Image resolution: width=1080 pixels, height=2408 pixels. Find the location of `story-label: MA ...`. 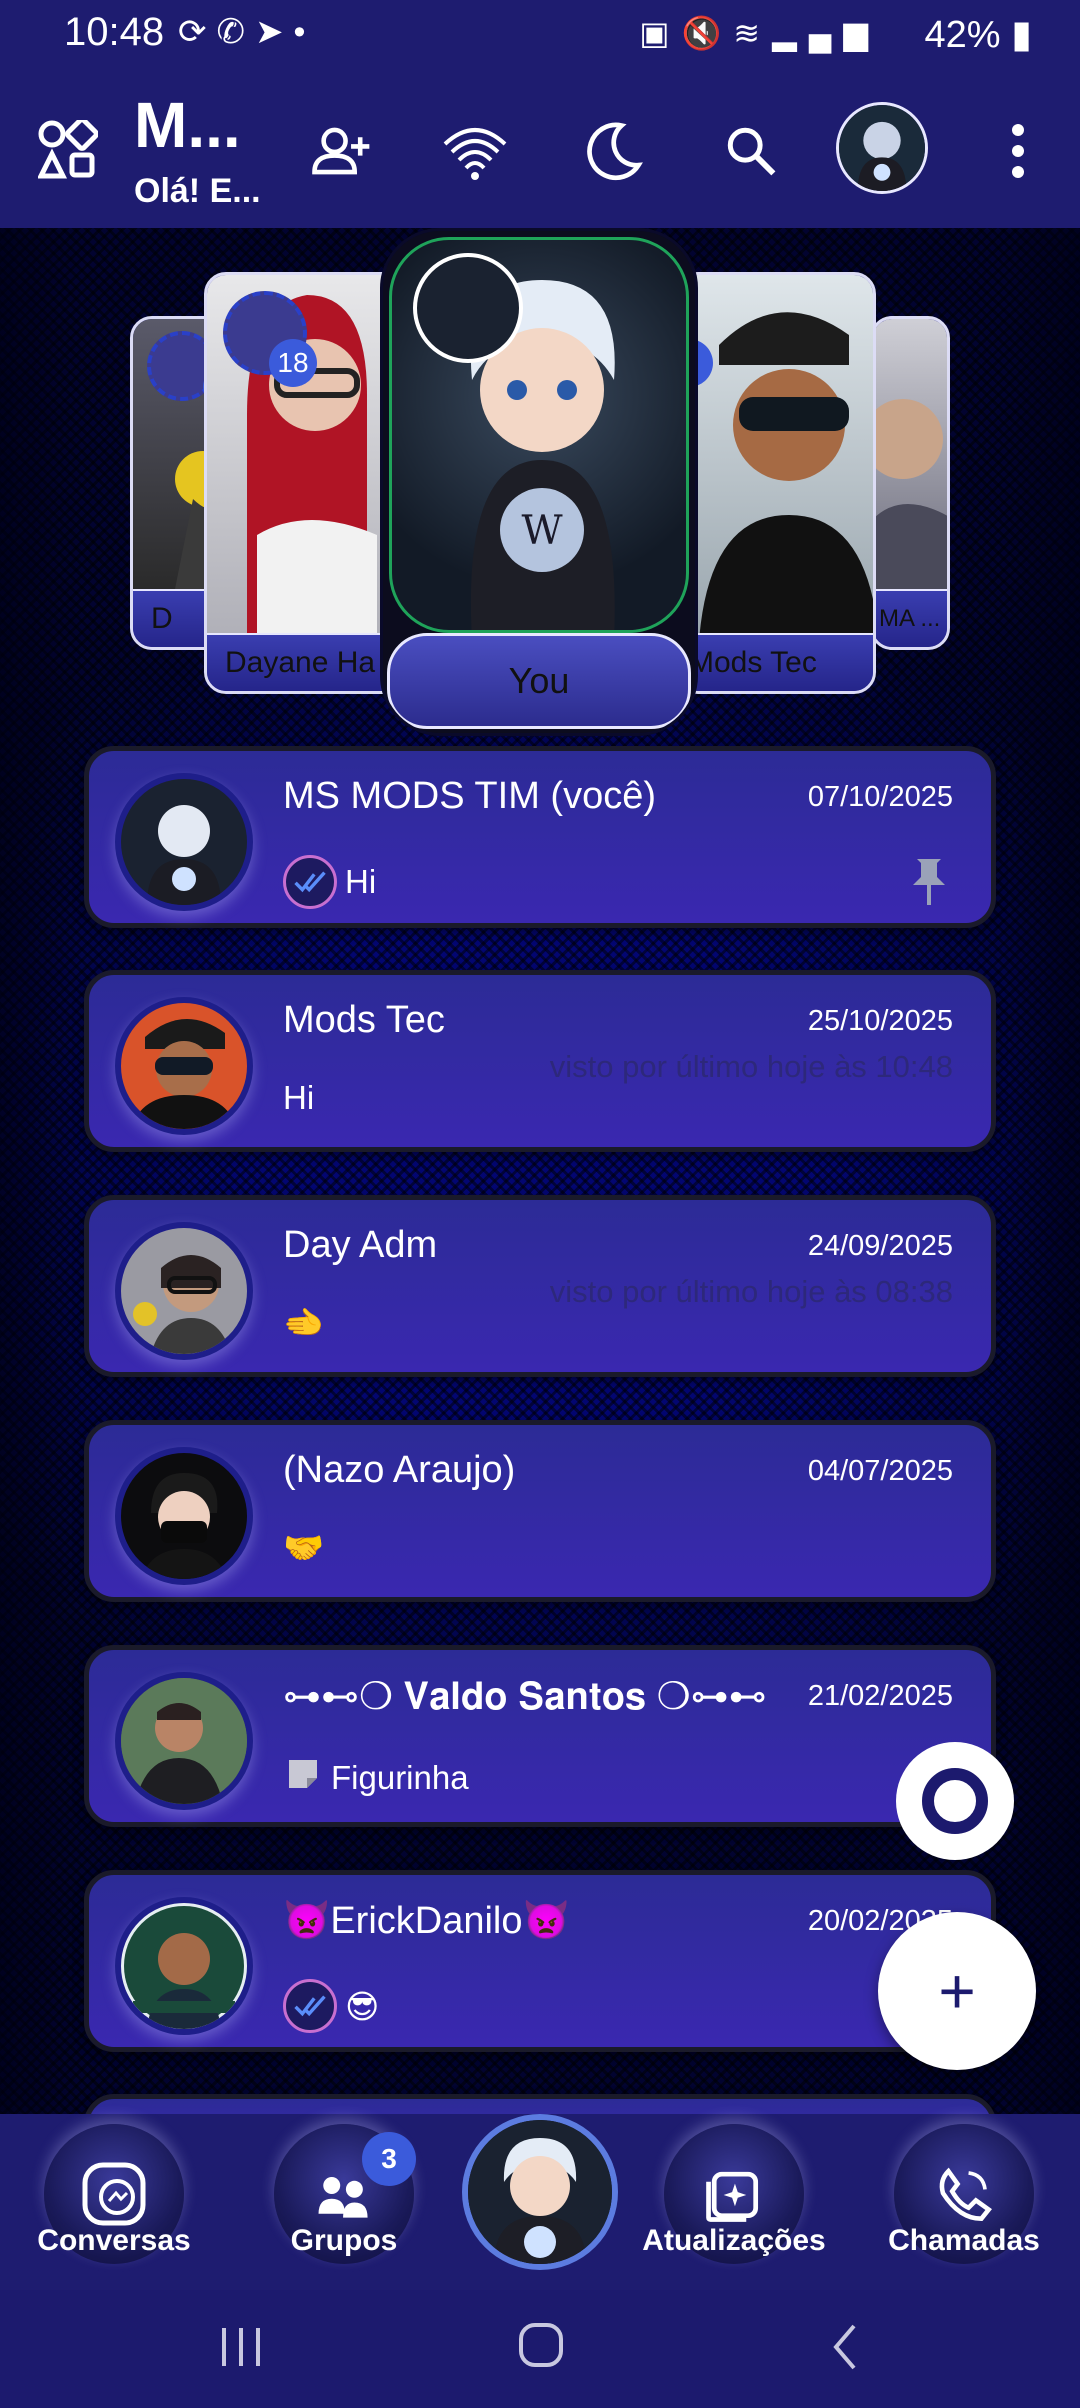

story-label: MA ... is located at coordinates (910, 618).